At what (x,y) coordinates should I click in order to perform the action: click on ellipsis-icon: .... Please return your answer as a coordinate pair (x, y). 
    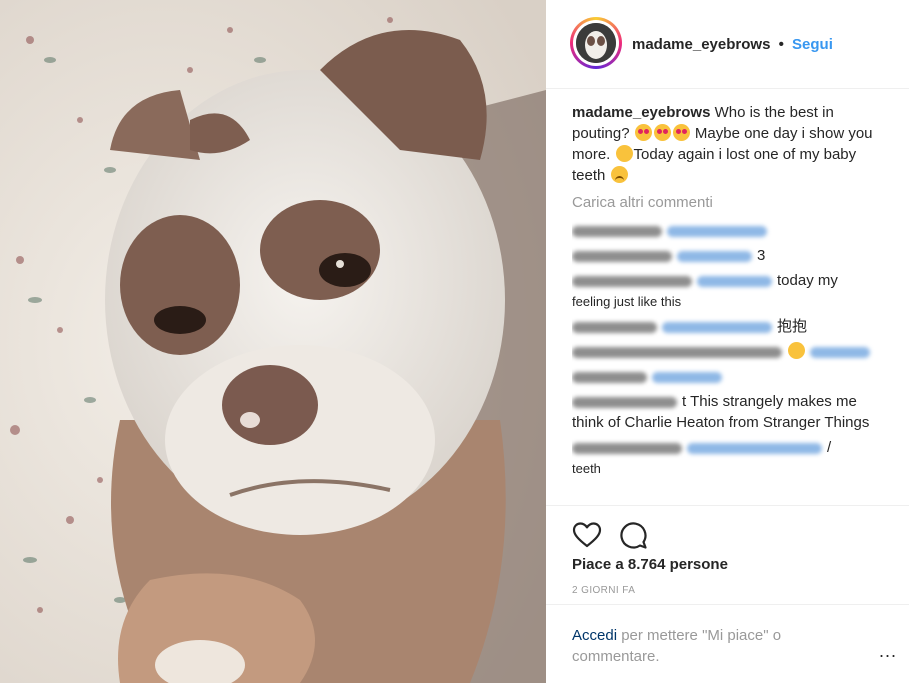
    Looking at the image, I should click on (888, 651).